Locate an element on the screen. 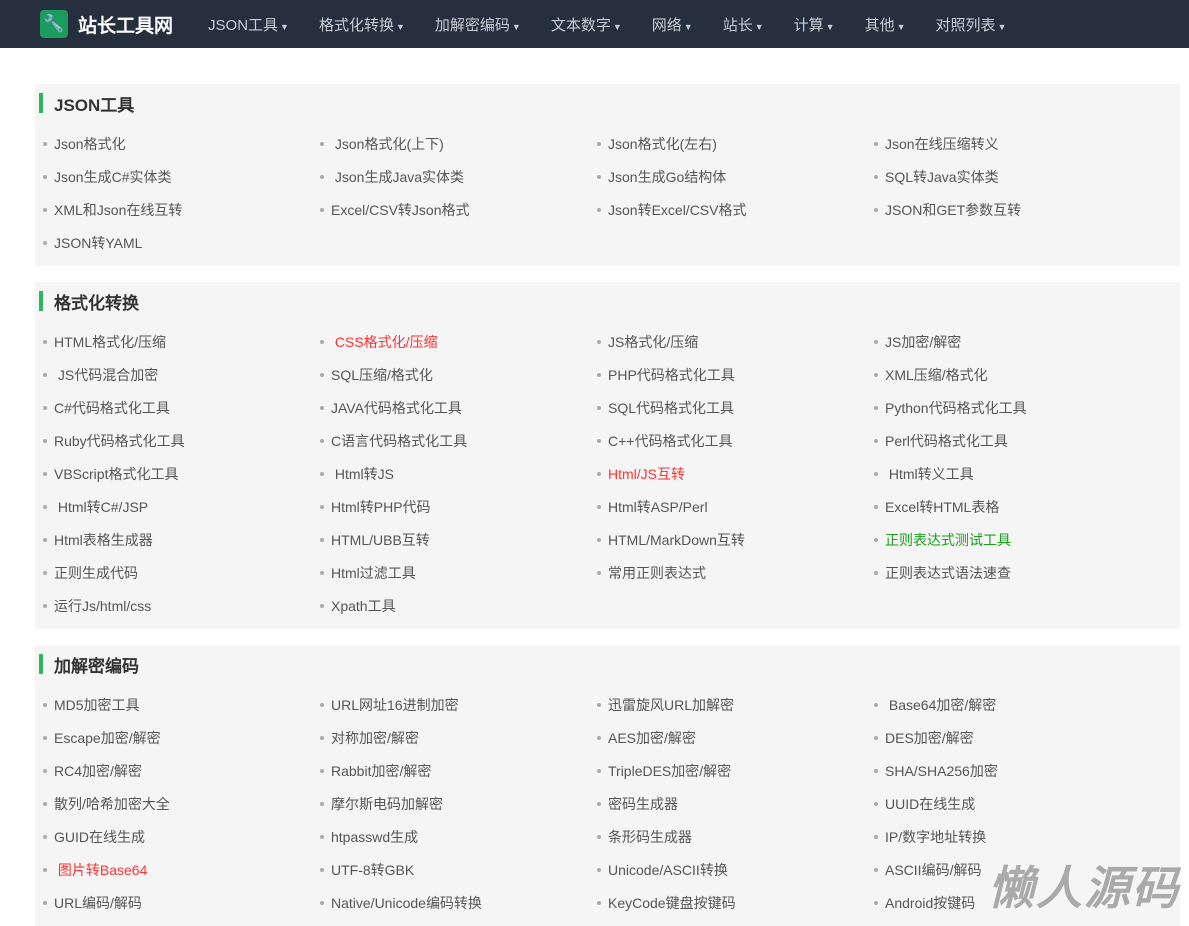 The image size is (1189, 926). tool-link: SQL代码格式化工具 is located at coordinates (735, 407).